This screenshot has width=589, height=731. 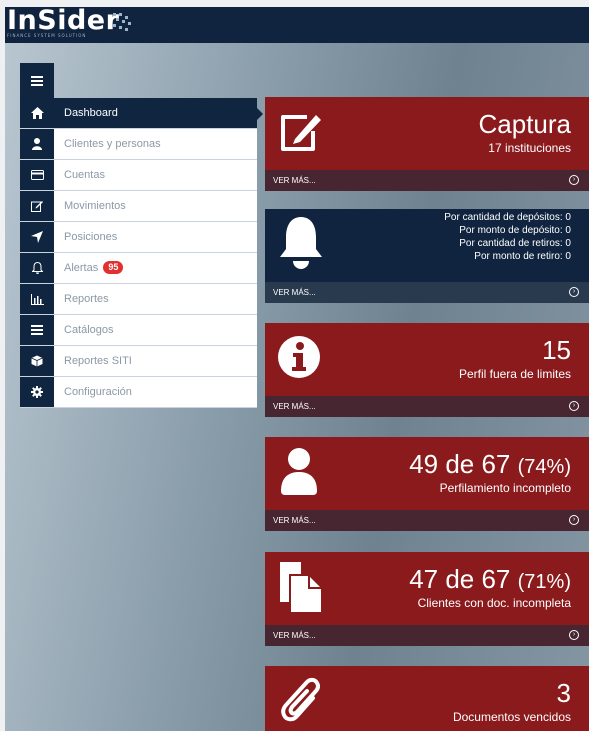 What do you see at coordinates (37, 392) in the screenshot?
I see `gear-icon` at bounding box center [37, 392].